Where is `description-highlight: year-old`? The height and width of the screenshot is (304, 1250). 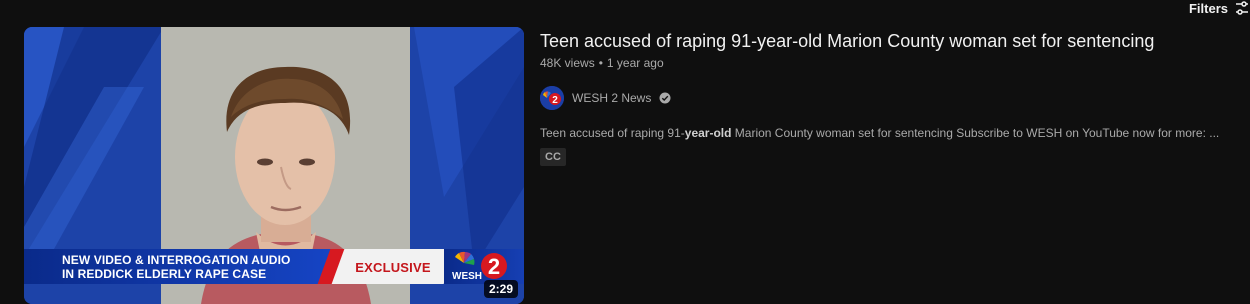 description-highlight: year-old is located at coordinates (708, 133).